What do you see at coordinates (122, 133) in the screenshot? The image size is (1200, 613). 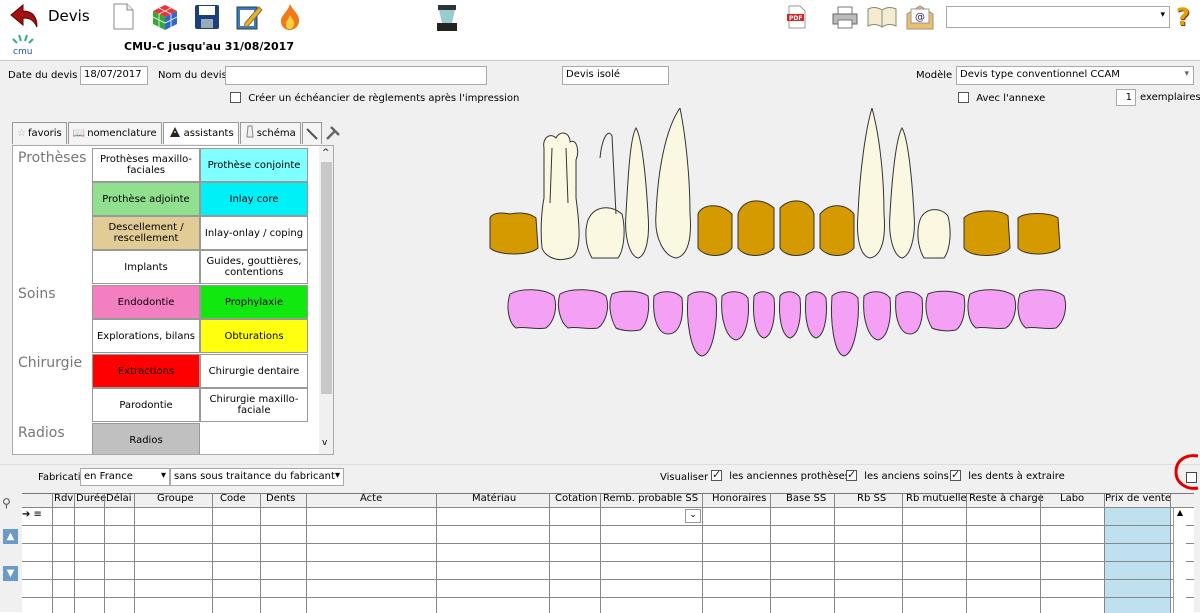 I see `tab-label: nomenclature` at bounding box center [122, 133].